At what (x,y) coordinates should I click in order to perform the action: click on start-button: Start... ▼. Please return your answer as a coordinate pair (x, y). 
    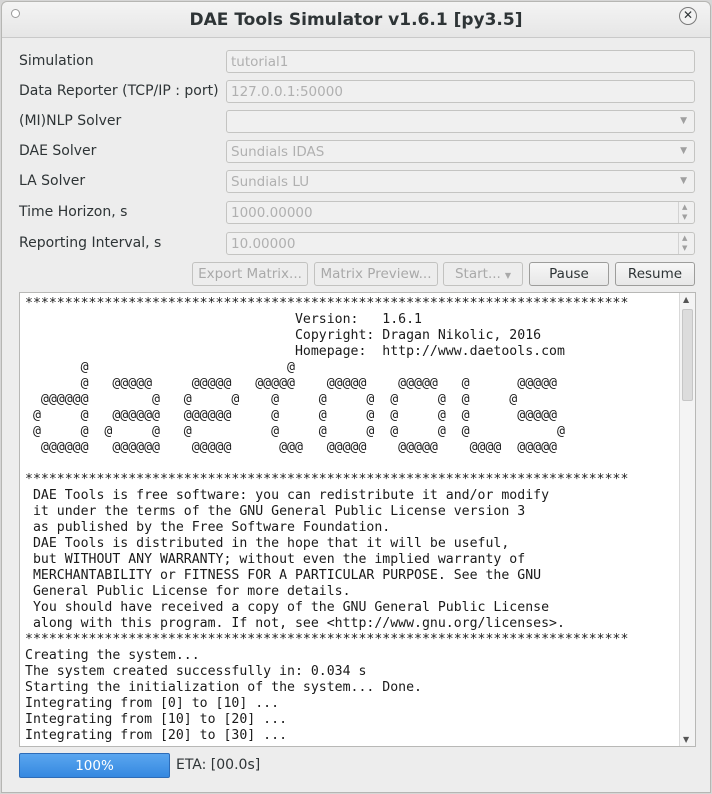
    Looking at the image, I should click on (483, 274).